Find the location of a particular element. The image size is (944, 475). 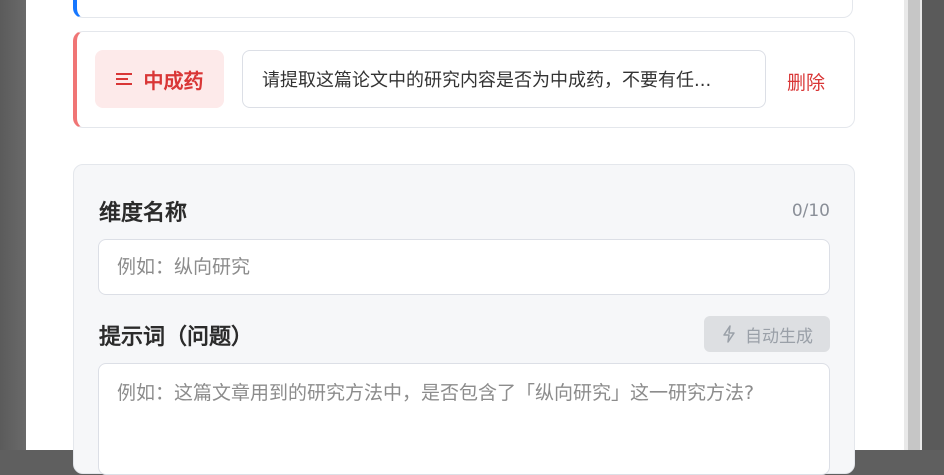

dimension-name-input: 例如：纵向研究 is located at coordinates (464, 267).